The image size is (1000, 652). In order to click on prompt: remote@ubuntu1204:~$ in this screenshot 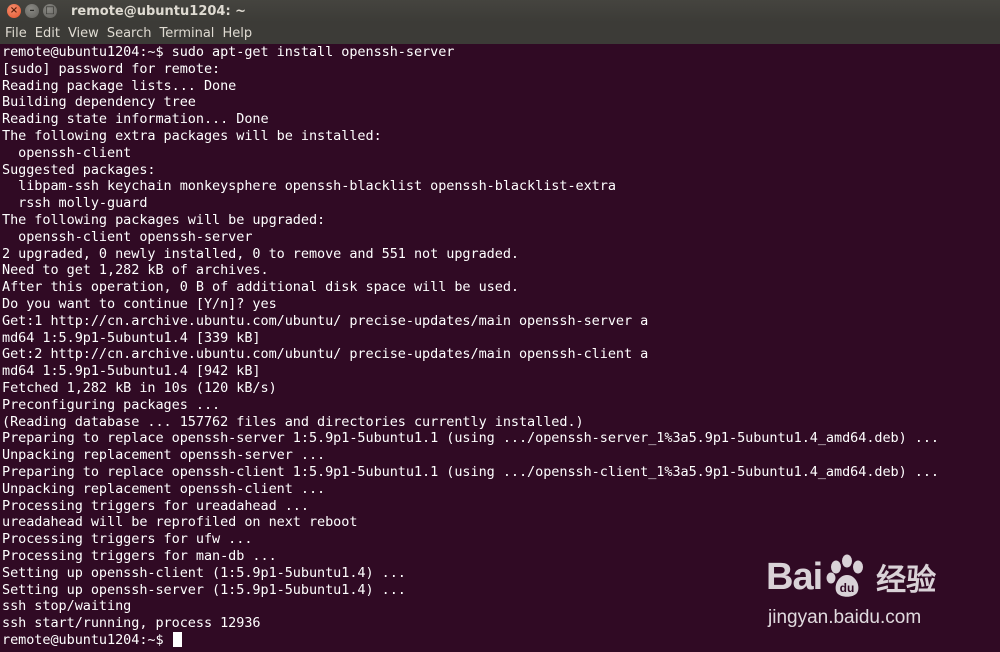, I will do `click(87, 639)`.